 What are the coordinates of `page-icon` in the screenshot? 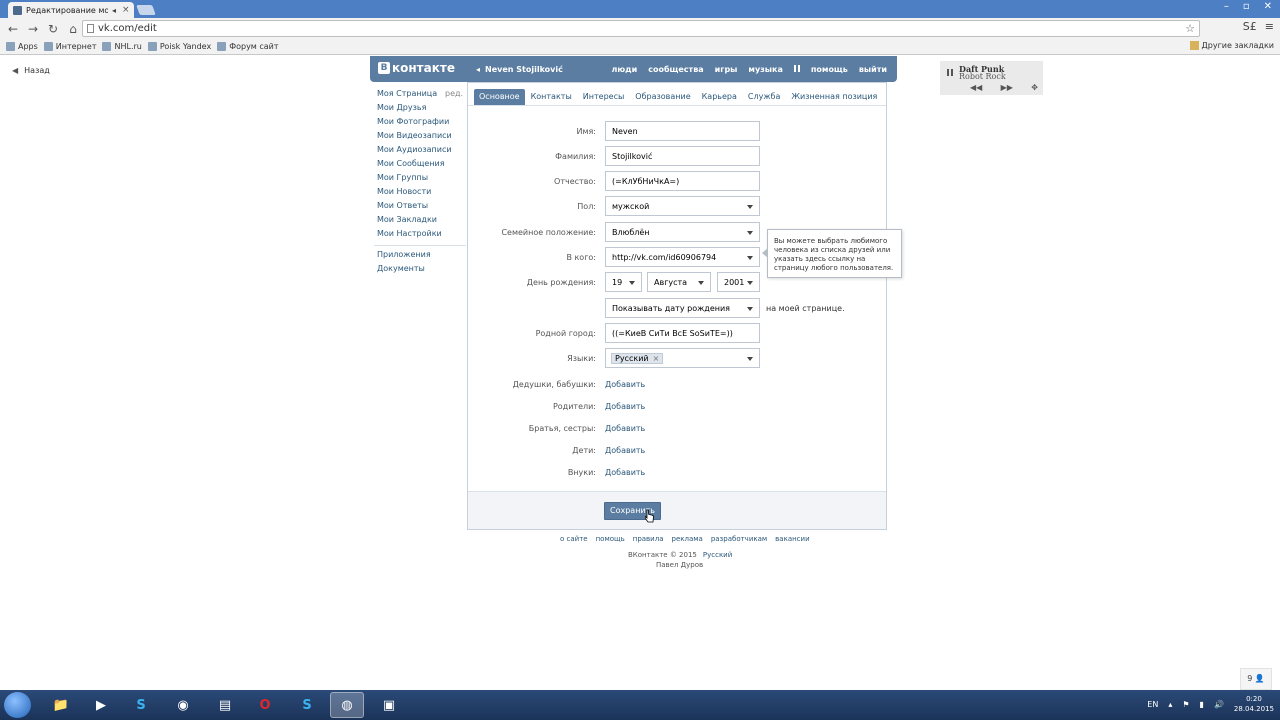 It's located at (90, 28).